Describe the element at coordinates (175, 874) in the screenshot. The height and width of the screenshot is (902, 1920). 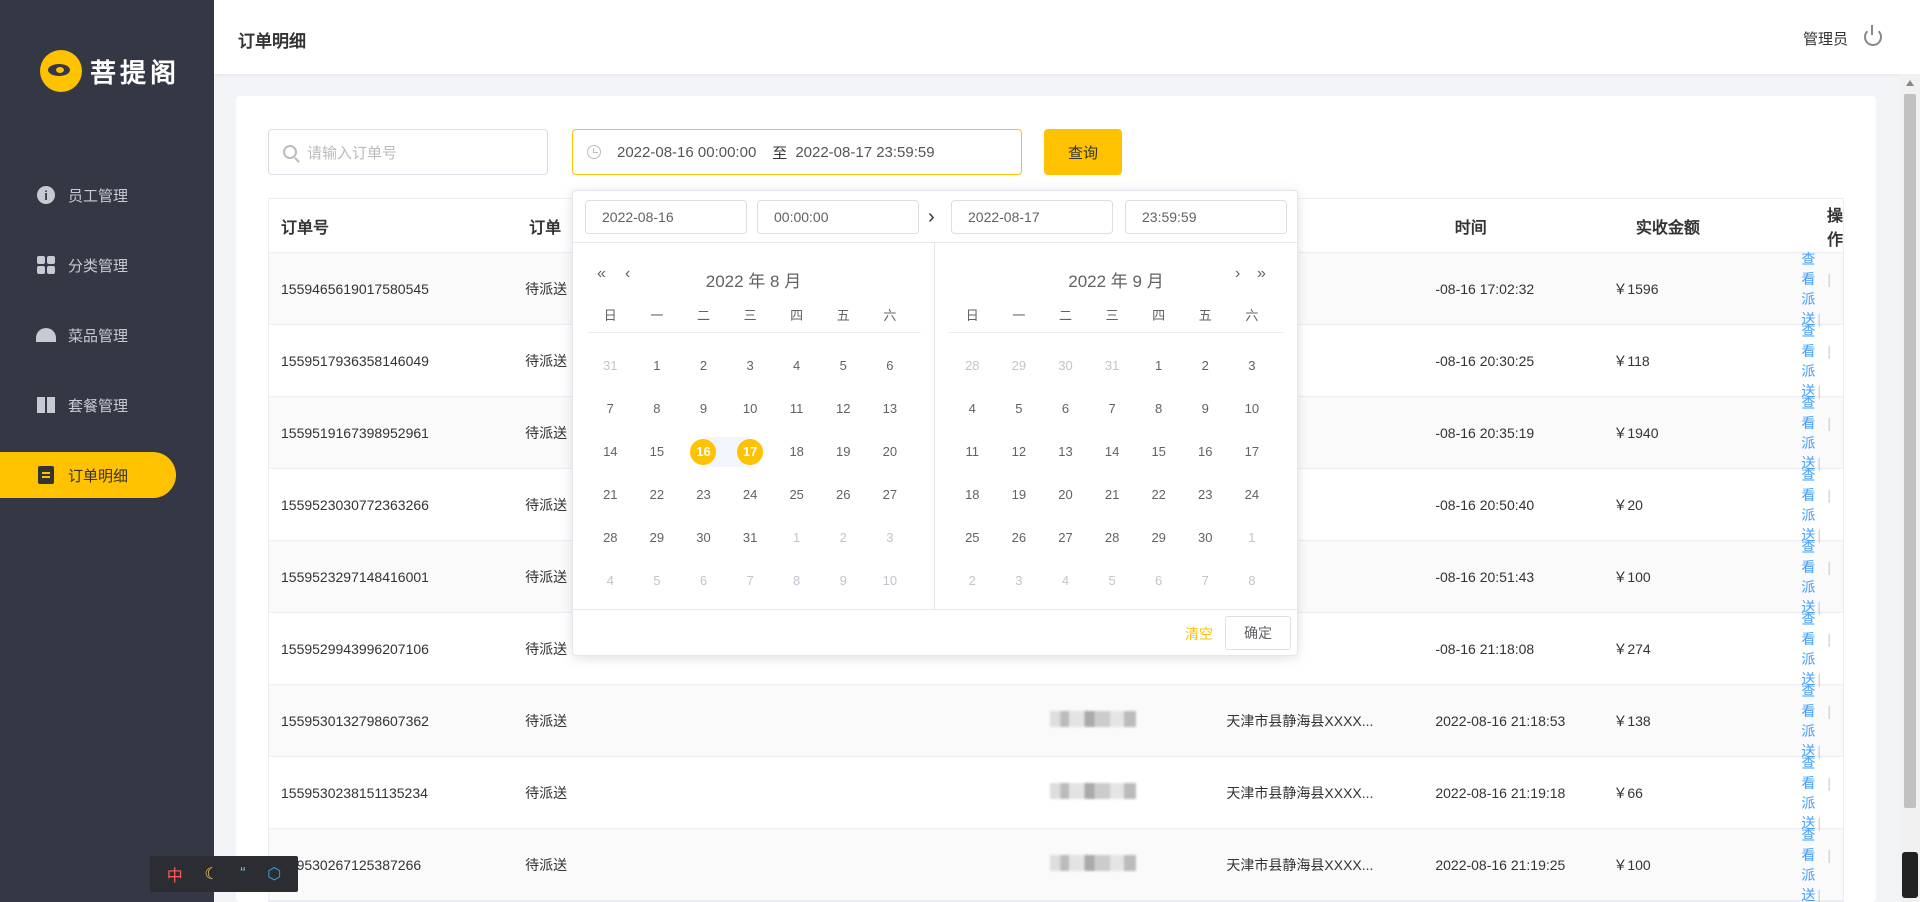
I see `ime-mode: 中` at that location.